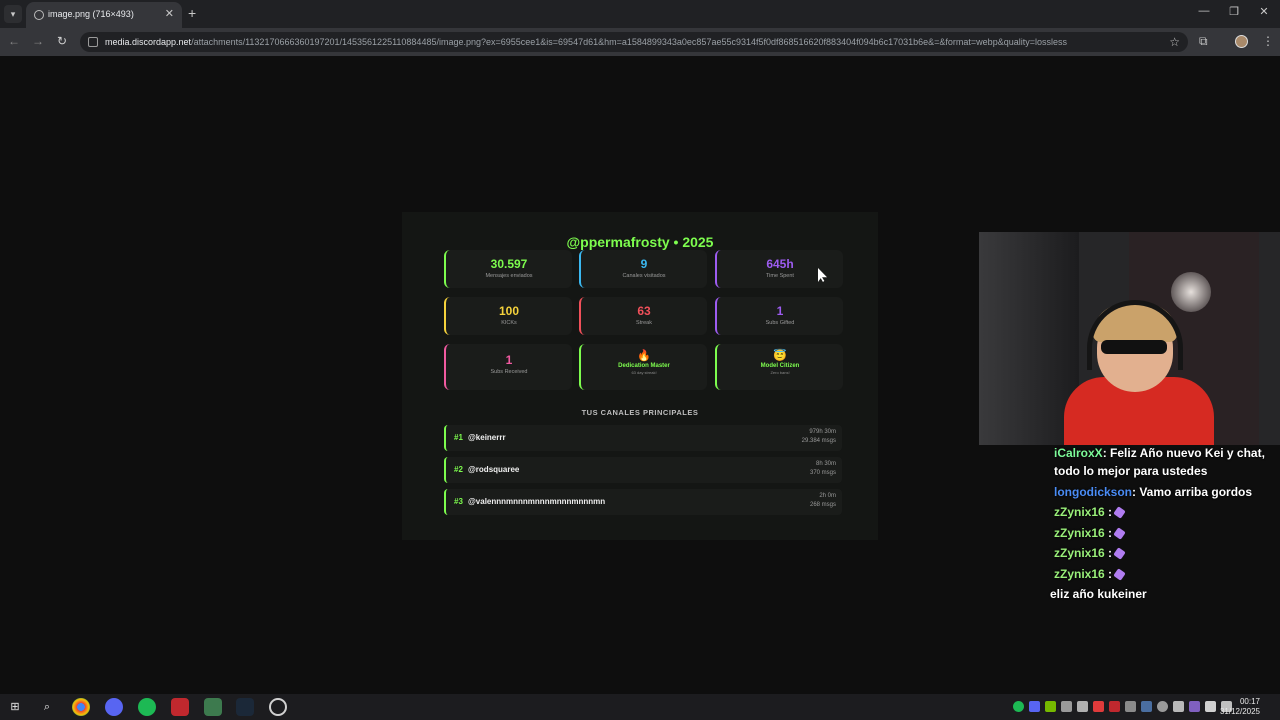  What do you see at coordinates (1050, 706) in the screenshot?
I see `tray-nvidia-icon` at bounding box center [1050, 706].